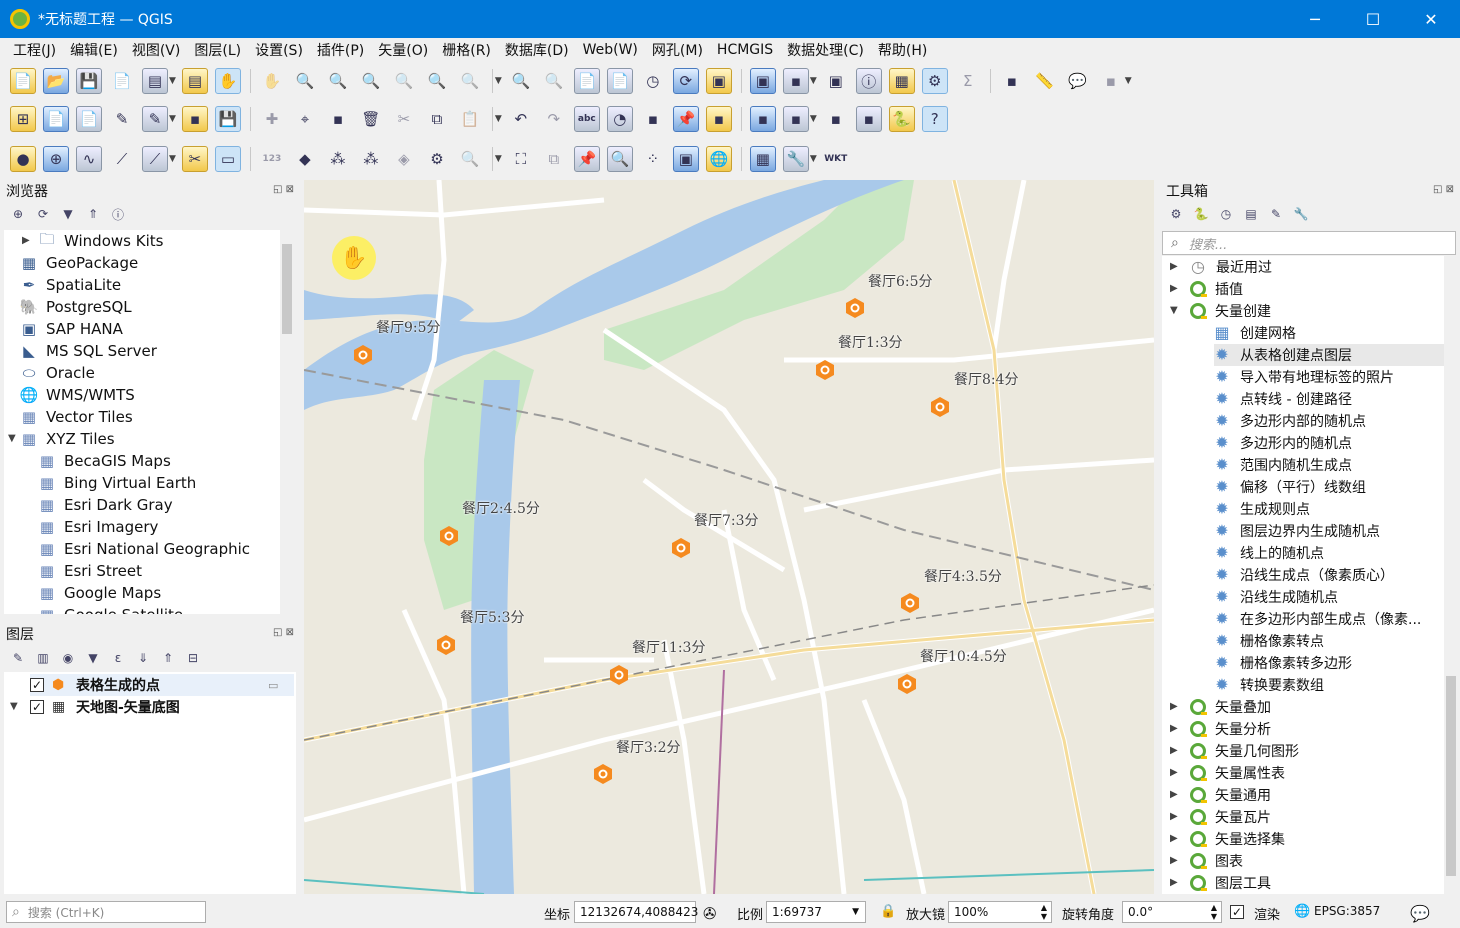 The image size is (1460, 928). I want to click on python-icon: 🐍, so click(901, 119).